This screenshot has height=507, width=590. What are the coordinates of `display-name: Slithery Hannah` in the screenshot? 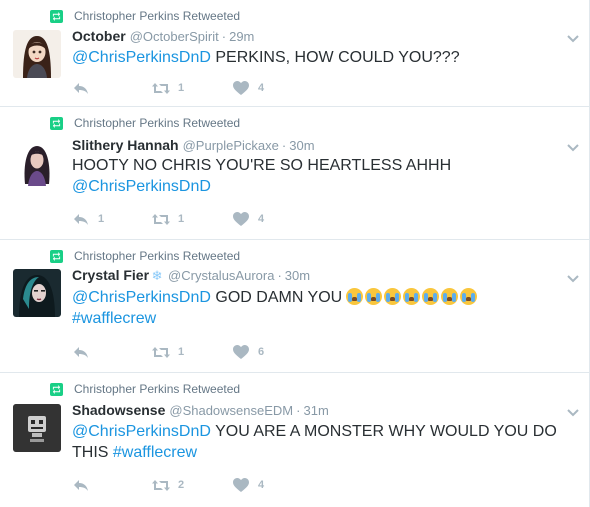 It's located at (125, 145).